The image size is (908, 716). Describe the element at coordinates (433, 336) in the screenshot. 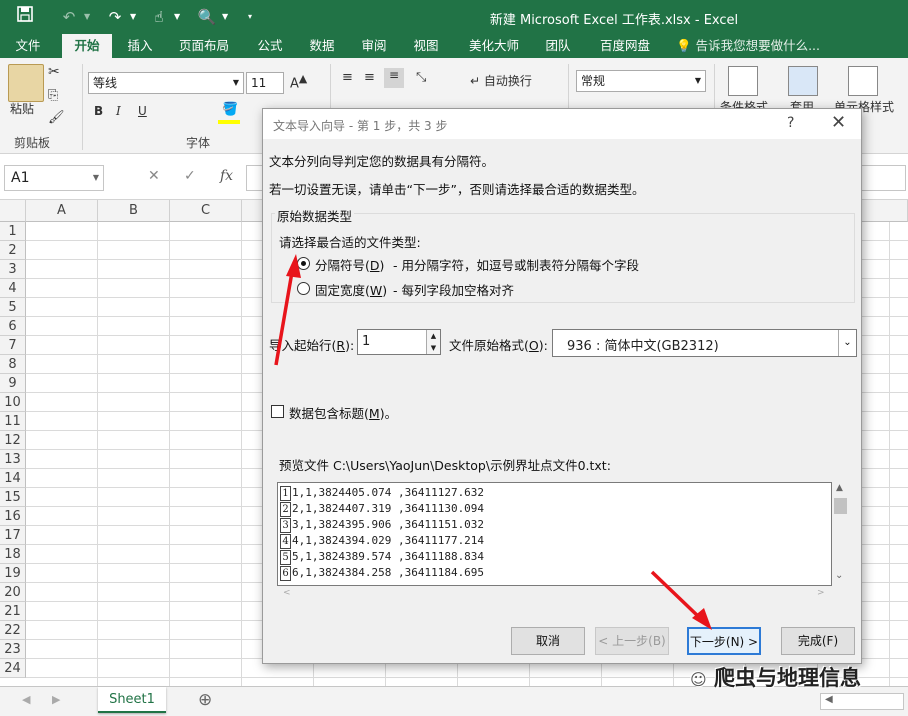

I see `stepper-up-icon: ▲` at that location.